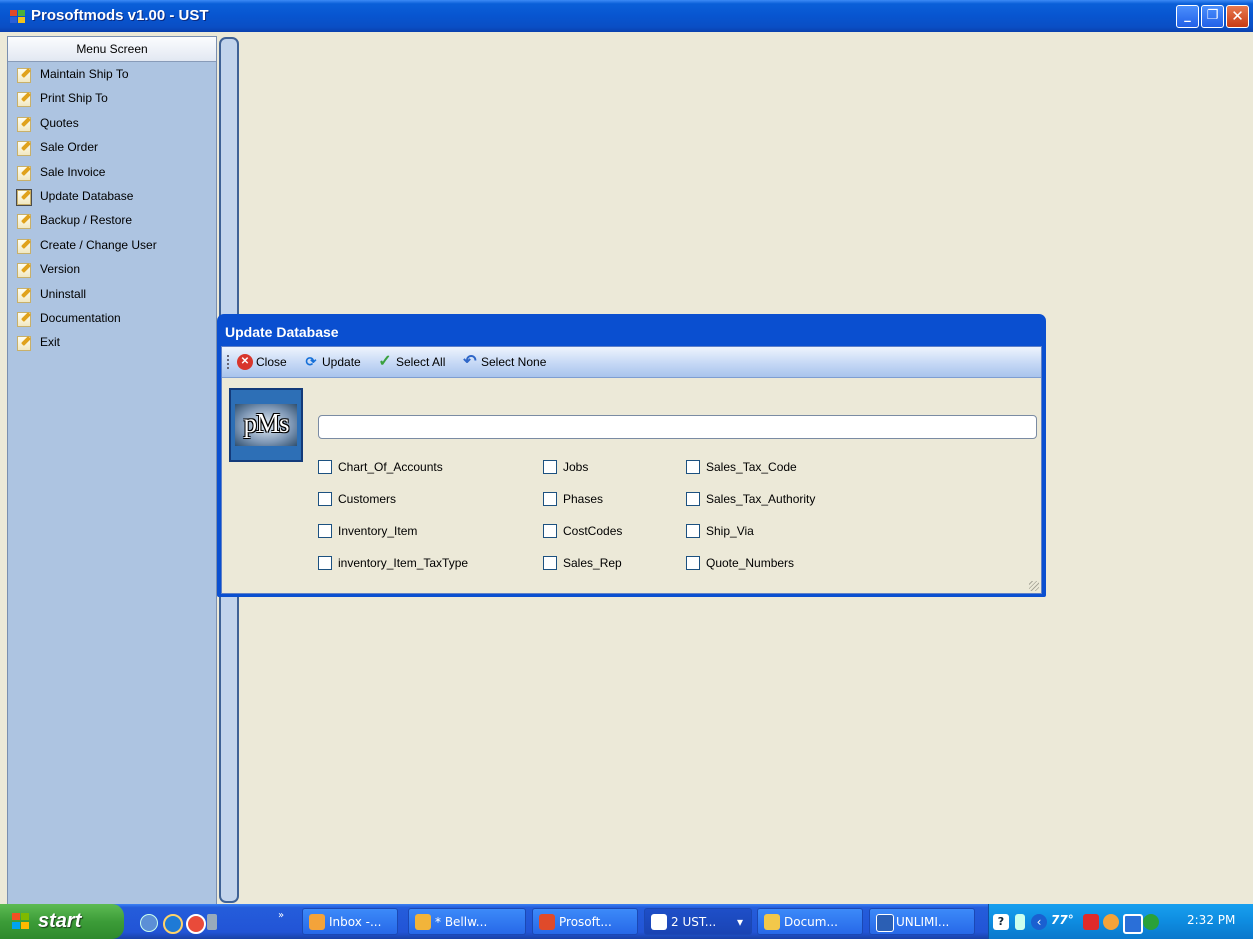 This screenshot has width=1253, height=939. I want to click on select-none-button: ↶ Select None, so click(503, 362).